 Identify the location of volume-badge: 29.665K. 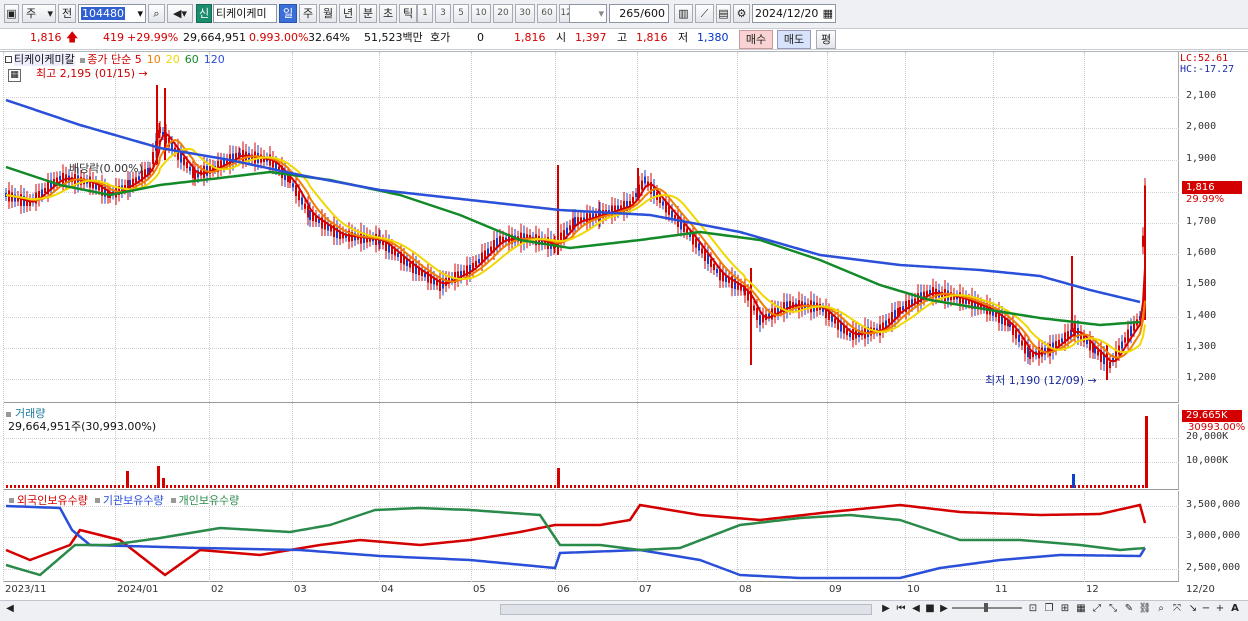
(1212, 416).